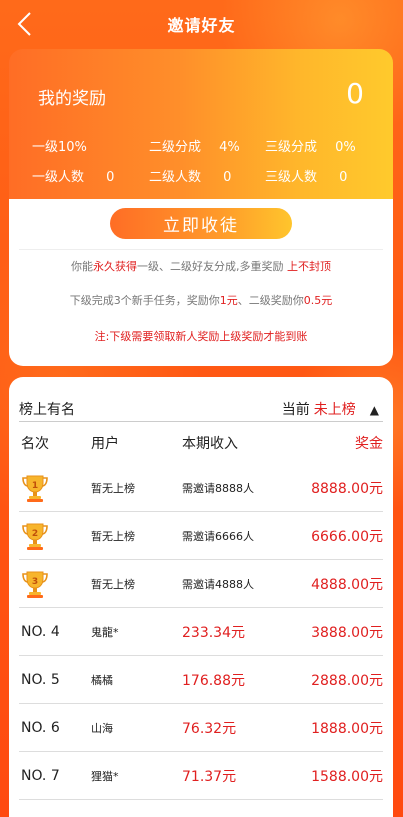 Image resolution: width=403 pixels, height=817 pixels. I want to click on ranking-title: 榜上有名, so click(47, 410).